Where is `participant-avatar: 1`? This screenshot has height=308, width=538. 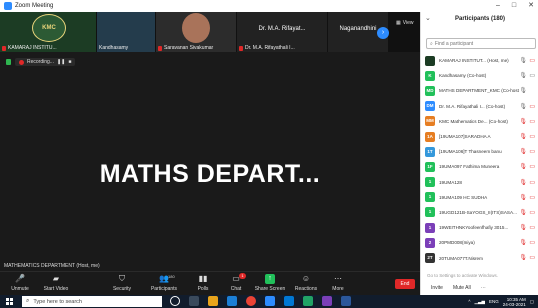 participant-avatar: 1 is located at coordinates (430, 197).